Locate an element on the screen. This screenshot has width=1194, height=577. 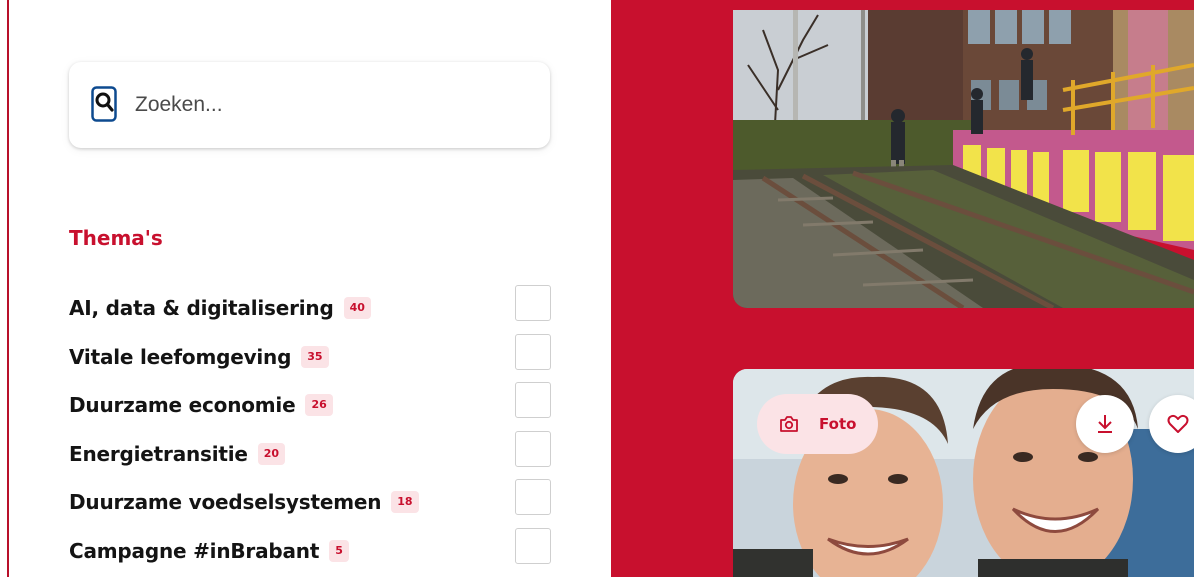
download-icon is located at coordinates (1105, 424).